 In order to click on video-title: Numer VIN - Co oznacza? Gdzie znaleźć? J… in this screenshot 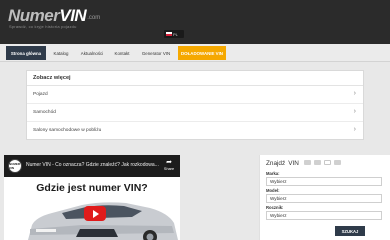, I will do `click(92, 165)`.